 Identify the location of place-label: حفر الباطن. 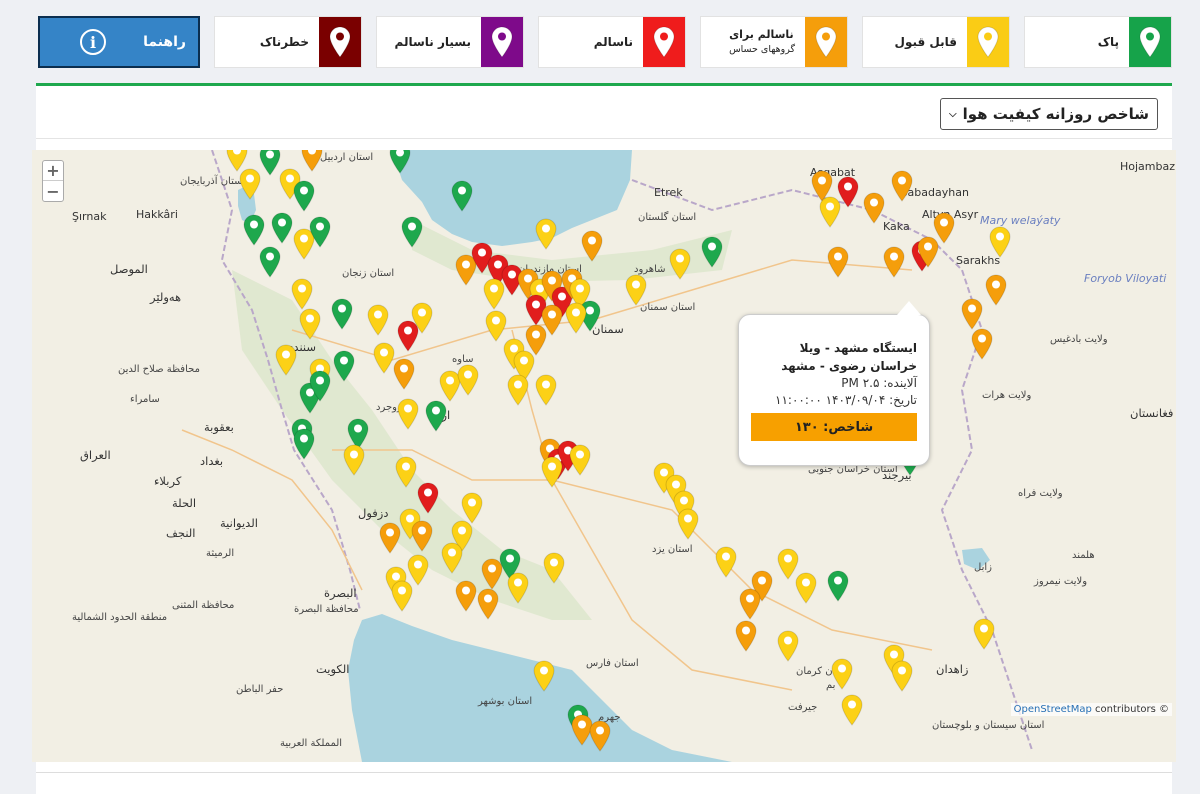
(260, 689).